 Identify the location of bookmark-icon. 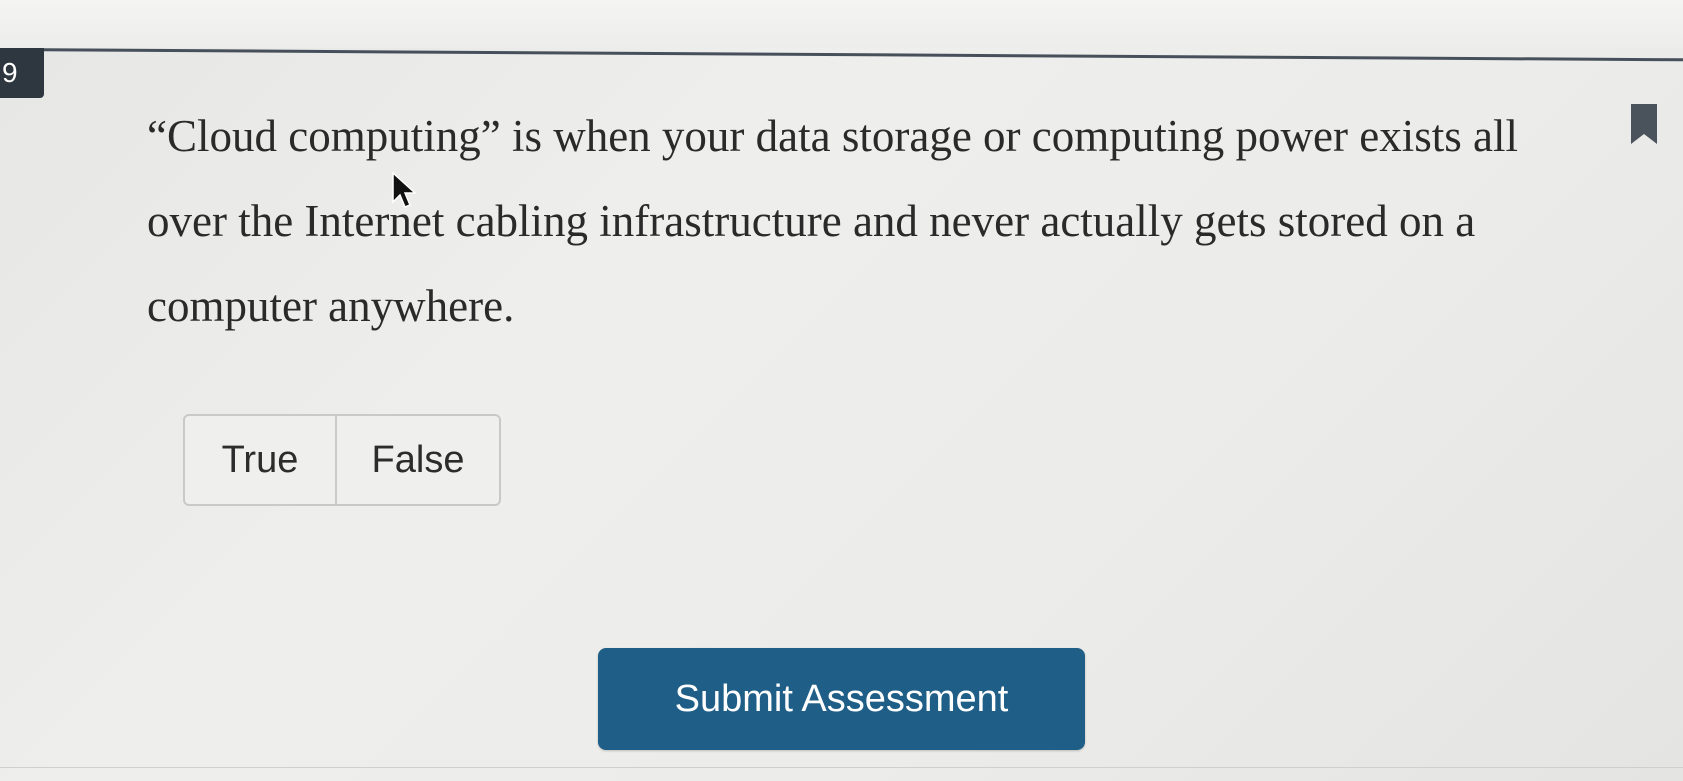
(1644, 124).